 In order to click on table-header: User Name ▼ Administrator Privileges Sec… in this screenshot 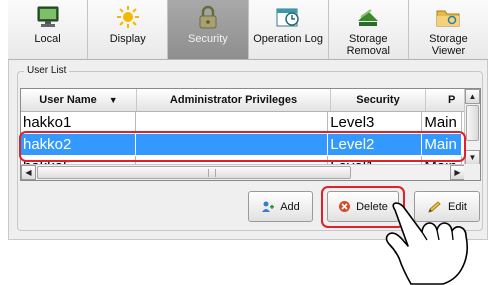, I will do `click(250, 100)`.